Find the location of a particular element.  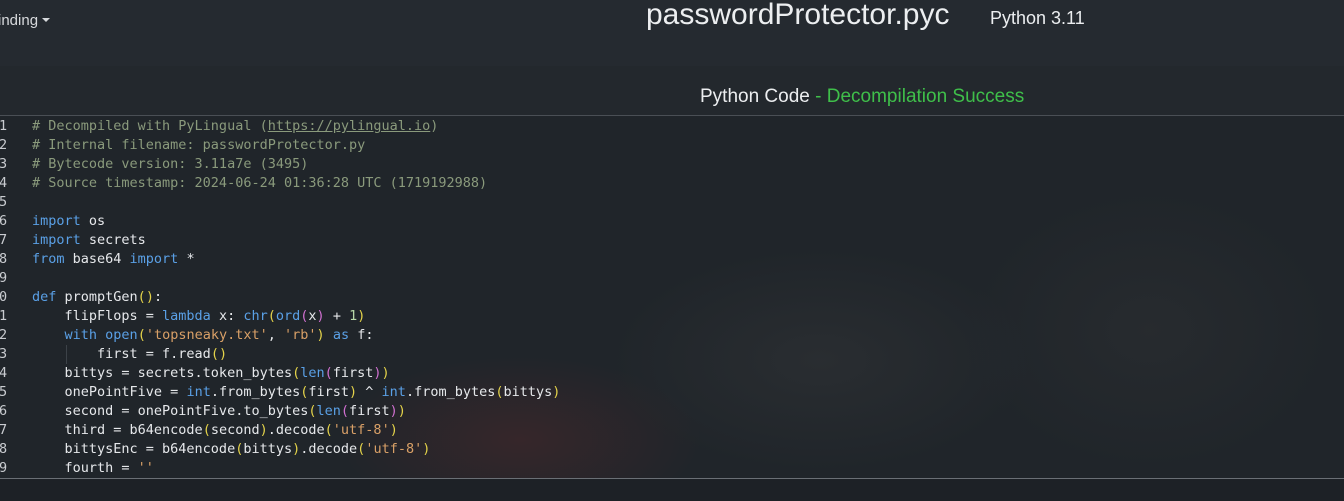

code-panel-header: Python Code - Decompilation Success is located at coordinates (672, 91).